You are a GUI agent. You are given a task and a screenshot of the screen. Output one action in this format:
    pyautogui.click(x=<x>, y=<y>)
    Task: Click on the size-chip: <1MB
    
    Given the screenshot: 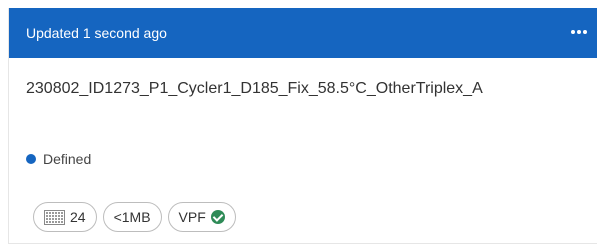 What is the action you would take?
    pyautogui.click(x=132, y=217)
    